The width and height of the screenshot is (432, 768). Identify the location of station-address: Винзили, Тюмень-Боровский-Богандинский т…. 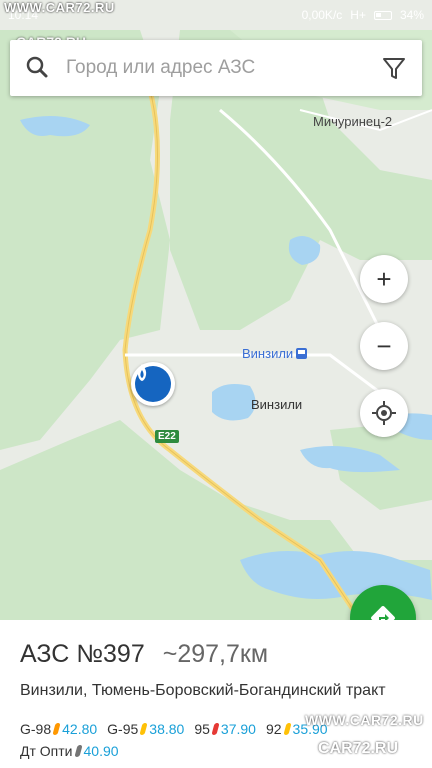
(203, 690).